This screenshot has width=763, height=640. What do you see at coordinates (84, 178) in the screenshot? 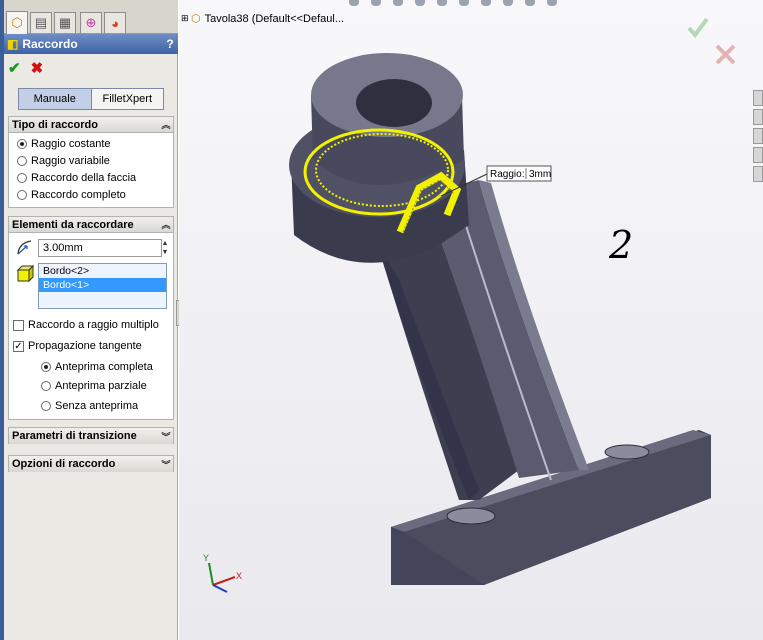
I see `radio-label: Raccordo della faccia` at bounding box center [84, 178].